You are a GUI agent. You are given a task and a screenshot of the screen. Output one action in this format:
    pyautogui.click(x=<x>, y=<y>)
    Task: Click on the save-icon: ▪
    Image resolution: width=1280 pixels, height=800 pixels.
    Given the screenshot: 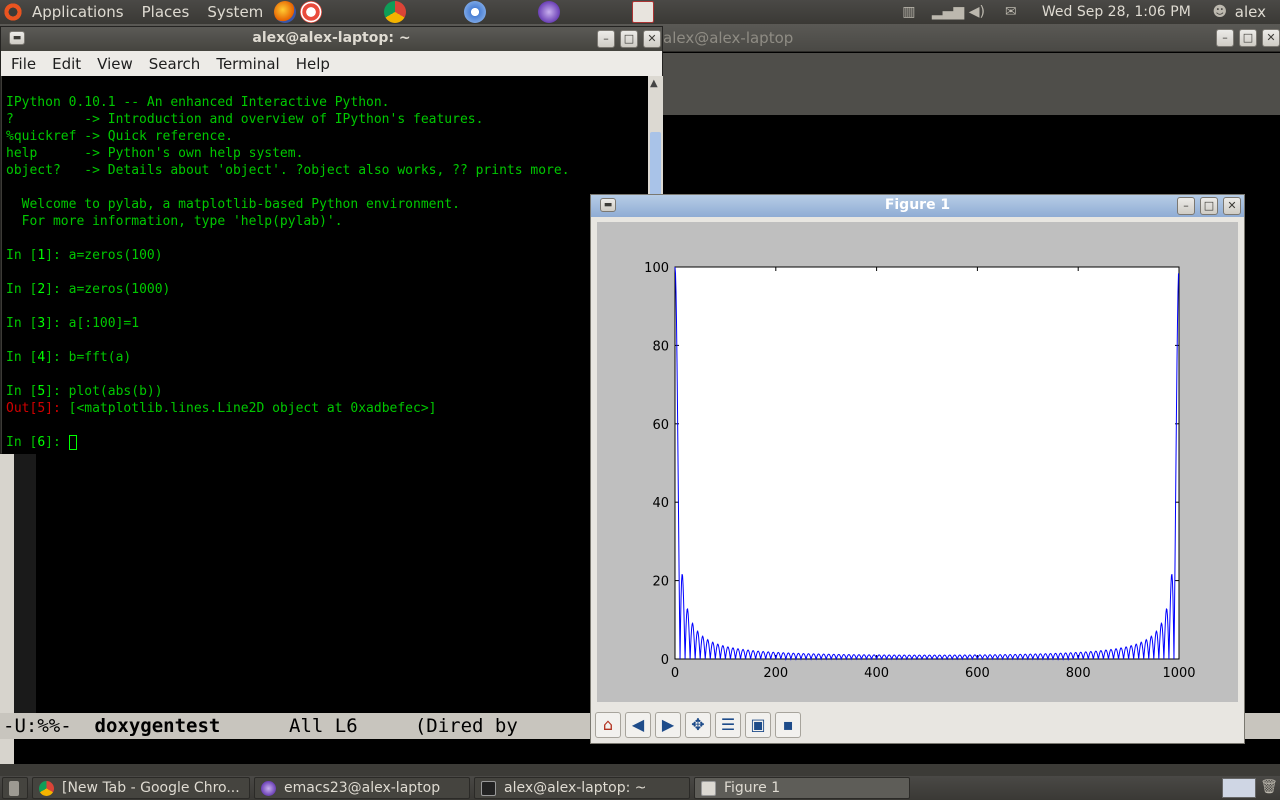 What is the action you would take?
    pyautogui.click(x=788, y=725)
    